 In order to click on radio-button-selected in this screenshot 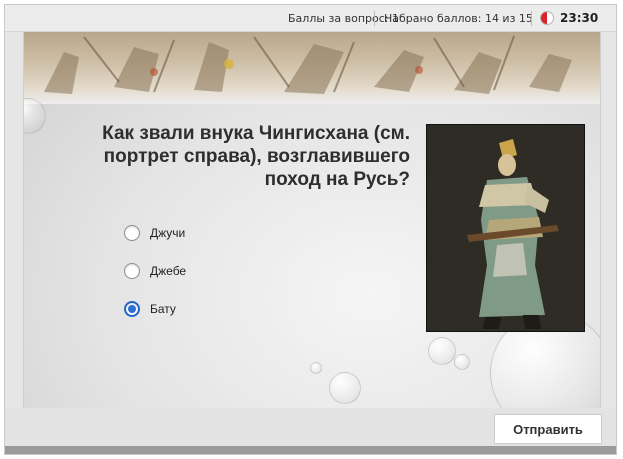, I will do `click(132, 309)`.